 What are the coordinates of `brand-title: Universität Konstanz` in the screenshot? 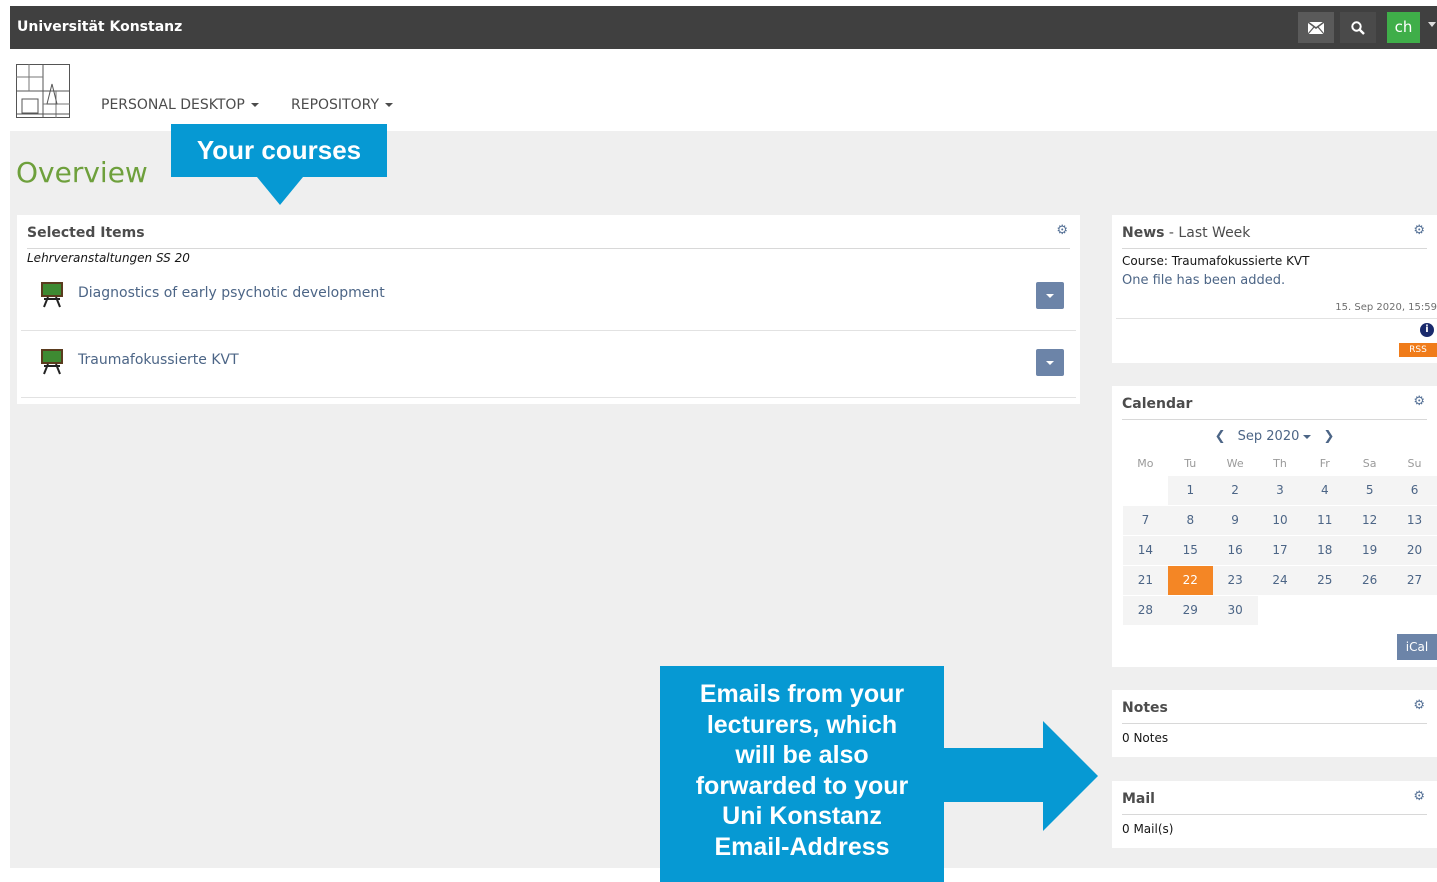 It's located at (99, 27).